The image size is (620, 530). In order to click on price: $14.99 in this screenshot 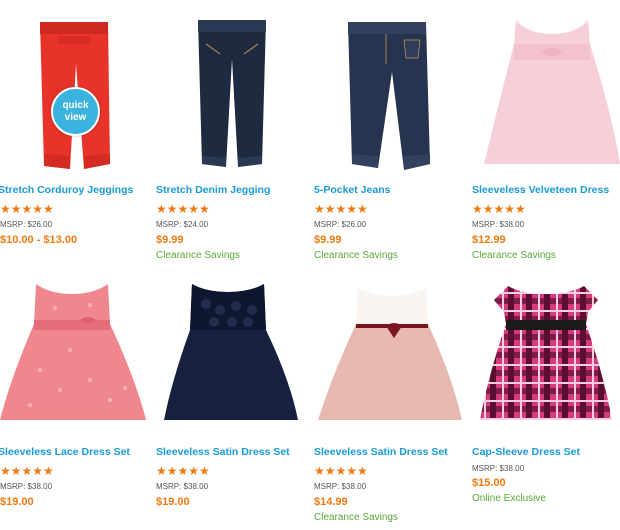, I will do `click(331, 502)`.